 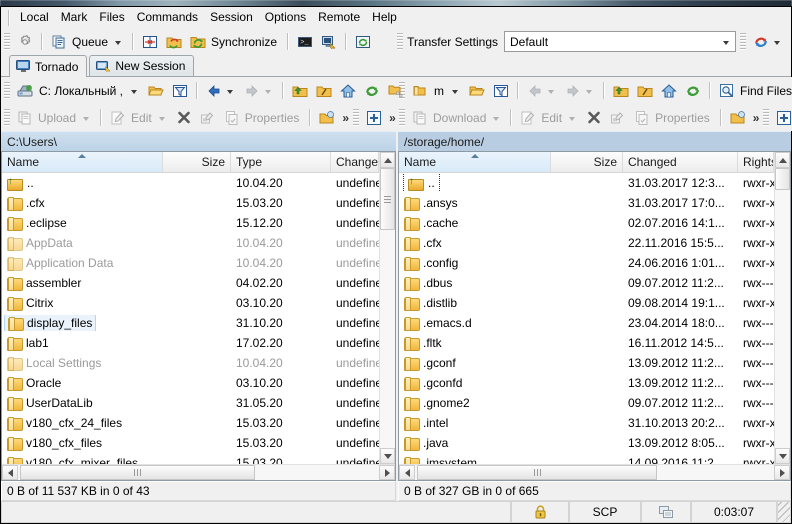 I want to click on remote-forward-caret, so click(x=589, y=91).